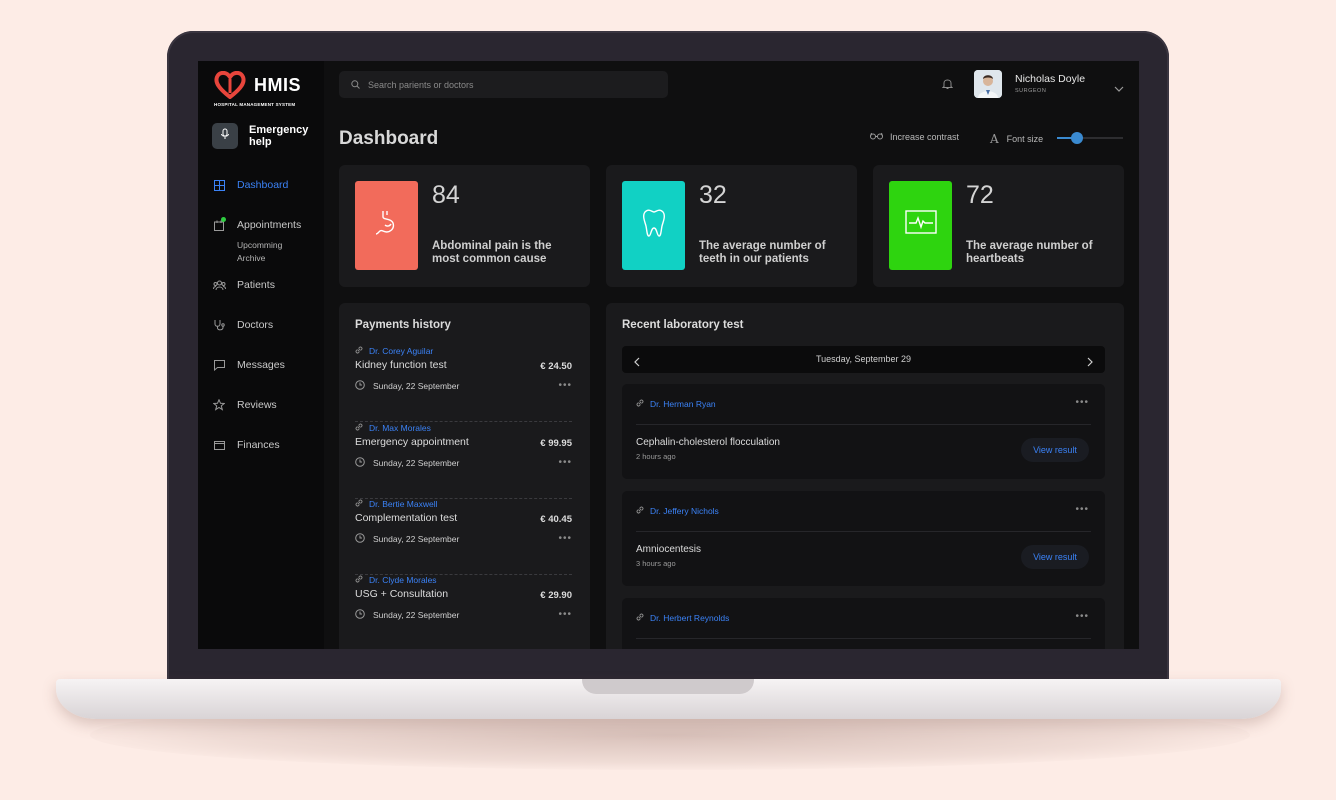  What do you see at coordinates (925, 137) in the screenshot?
I see `contrast-label: Increase contrast` at bounding box center [925, 137].